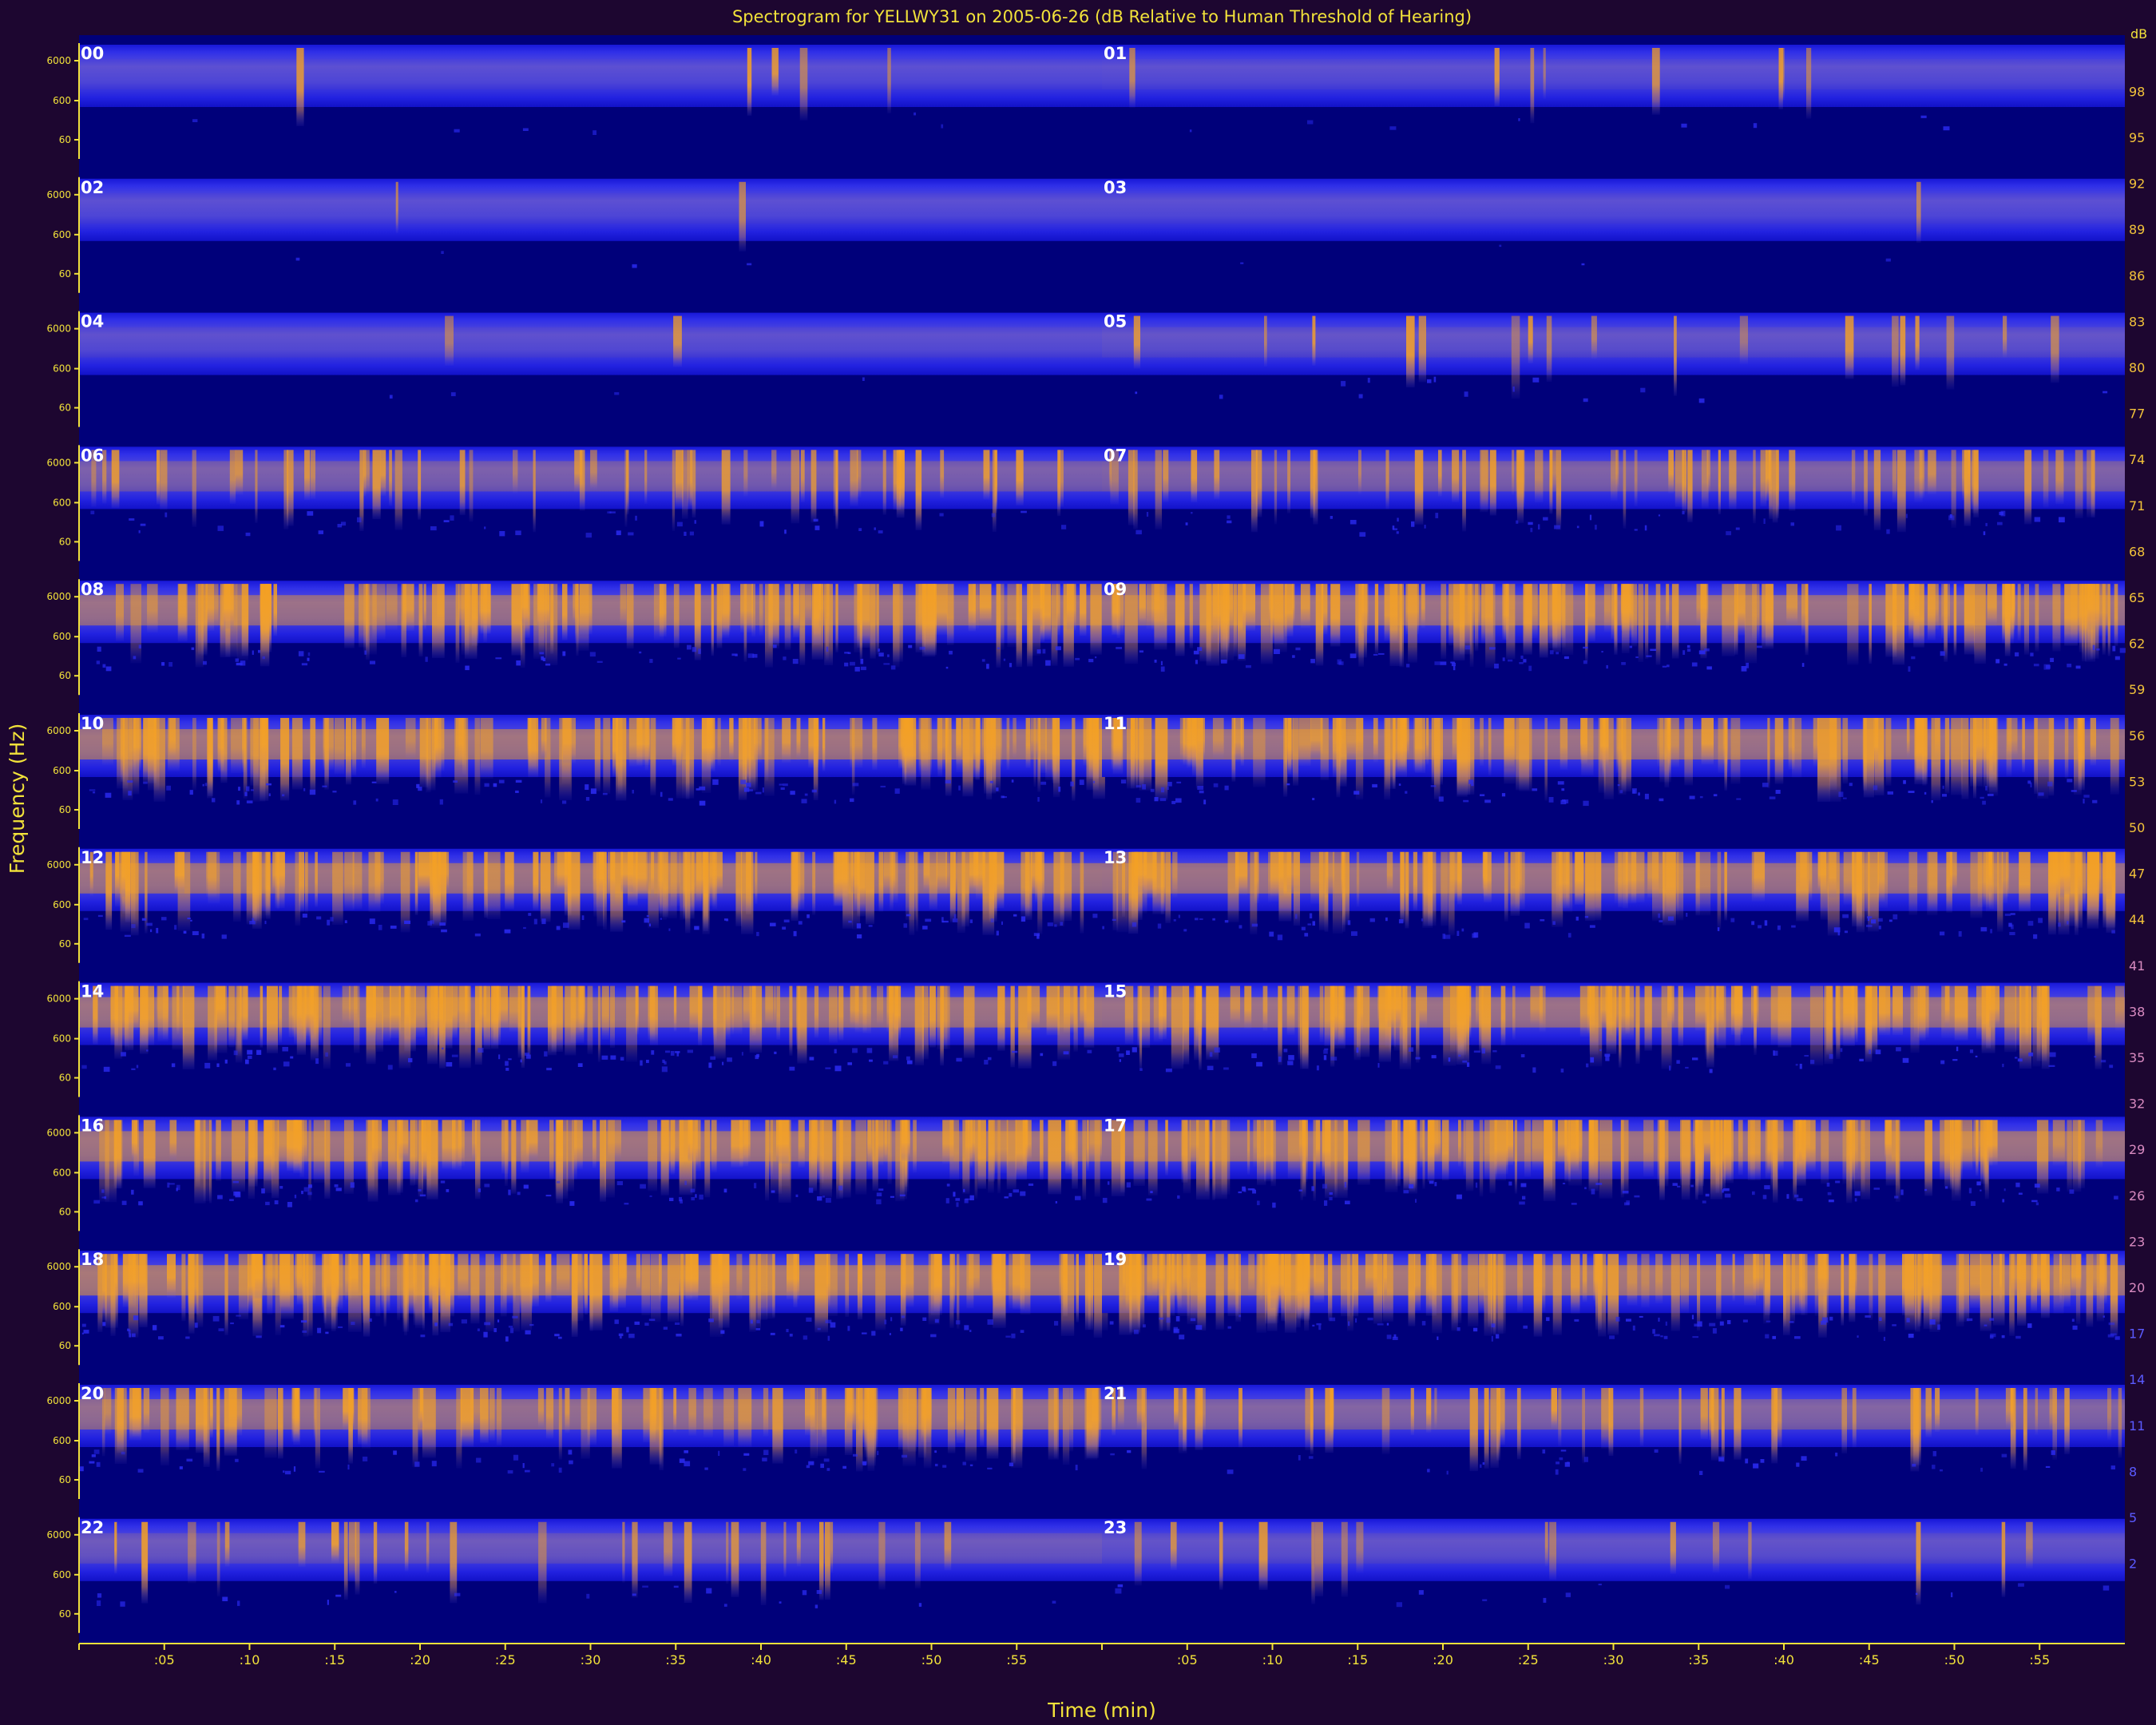 The width and height of the screenshot is (2156, 1725). What do you see at coordinates (62, 637) in the screenshot?
I see `frequency-tick-label: 600` at bounding box center [62, 637].